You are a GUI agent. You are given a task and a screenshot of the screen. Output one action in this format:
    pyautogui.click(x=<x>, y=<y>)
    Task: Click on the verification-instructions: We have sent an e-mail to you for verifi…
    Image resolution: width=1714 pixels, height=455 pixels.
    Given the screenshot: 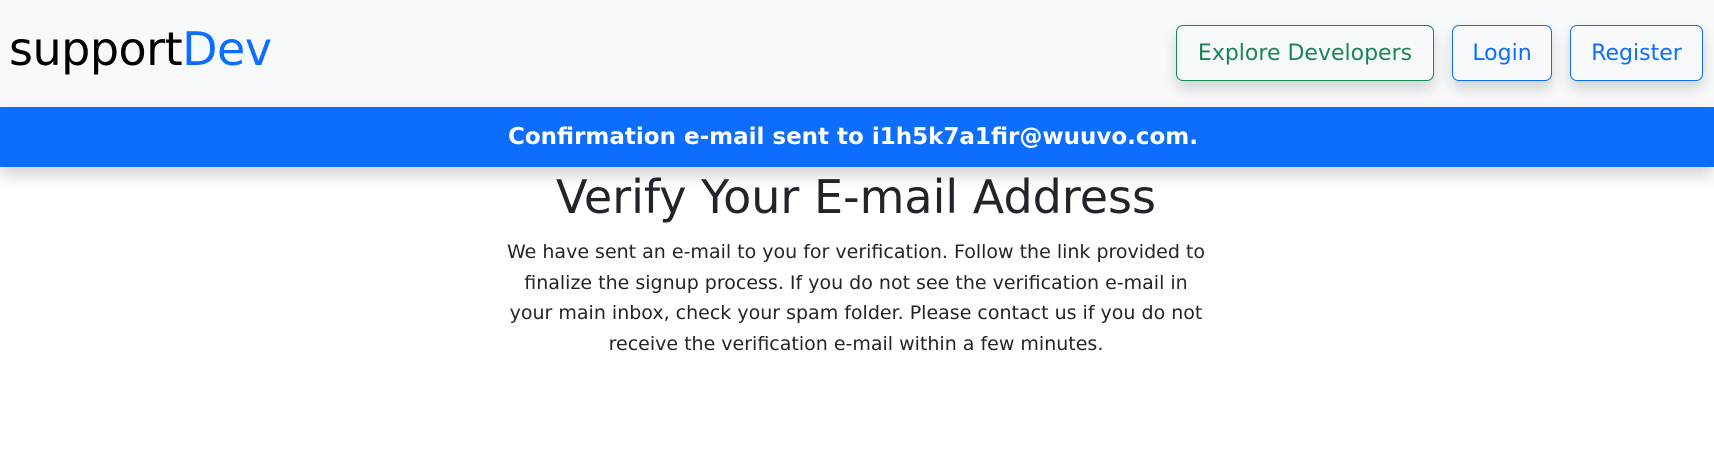 What is the action you would take?
    pyautogui.click(x=855, y=298)
    